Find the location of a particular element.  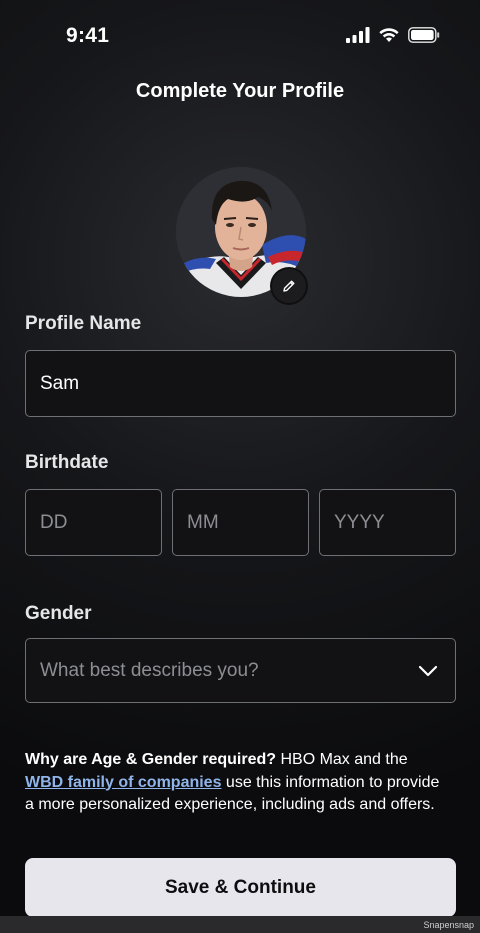

profile-name-label: Profile Name is located at coordinates (83, 323).